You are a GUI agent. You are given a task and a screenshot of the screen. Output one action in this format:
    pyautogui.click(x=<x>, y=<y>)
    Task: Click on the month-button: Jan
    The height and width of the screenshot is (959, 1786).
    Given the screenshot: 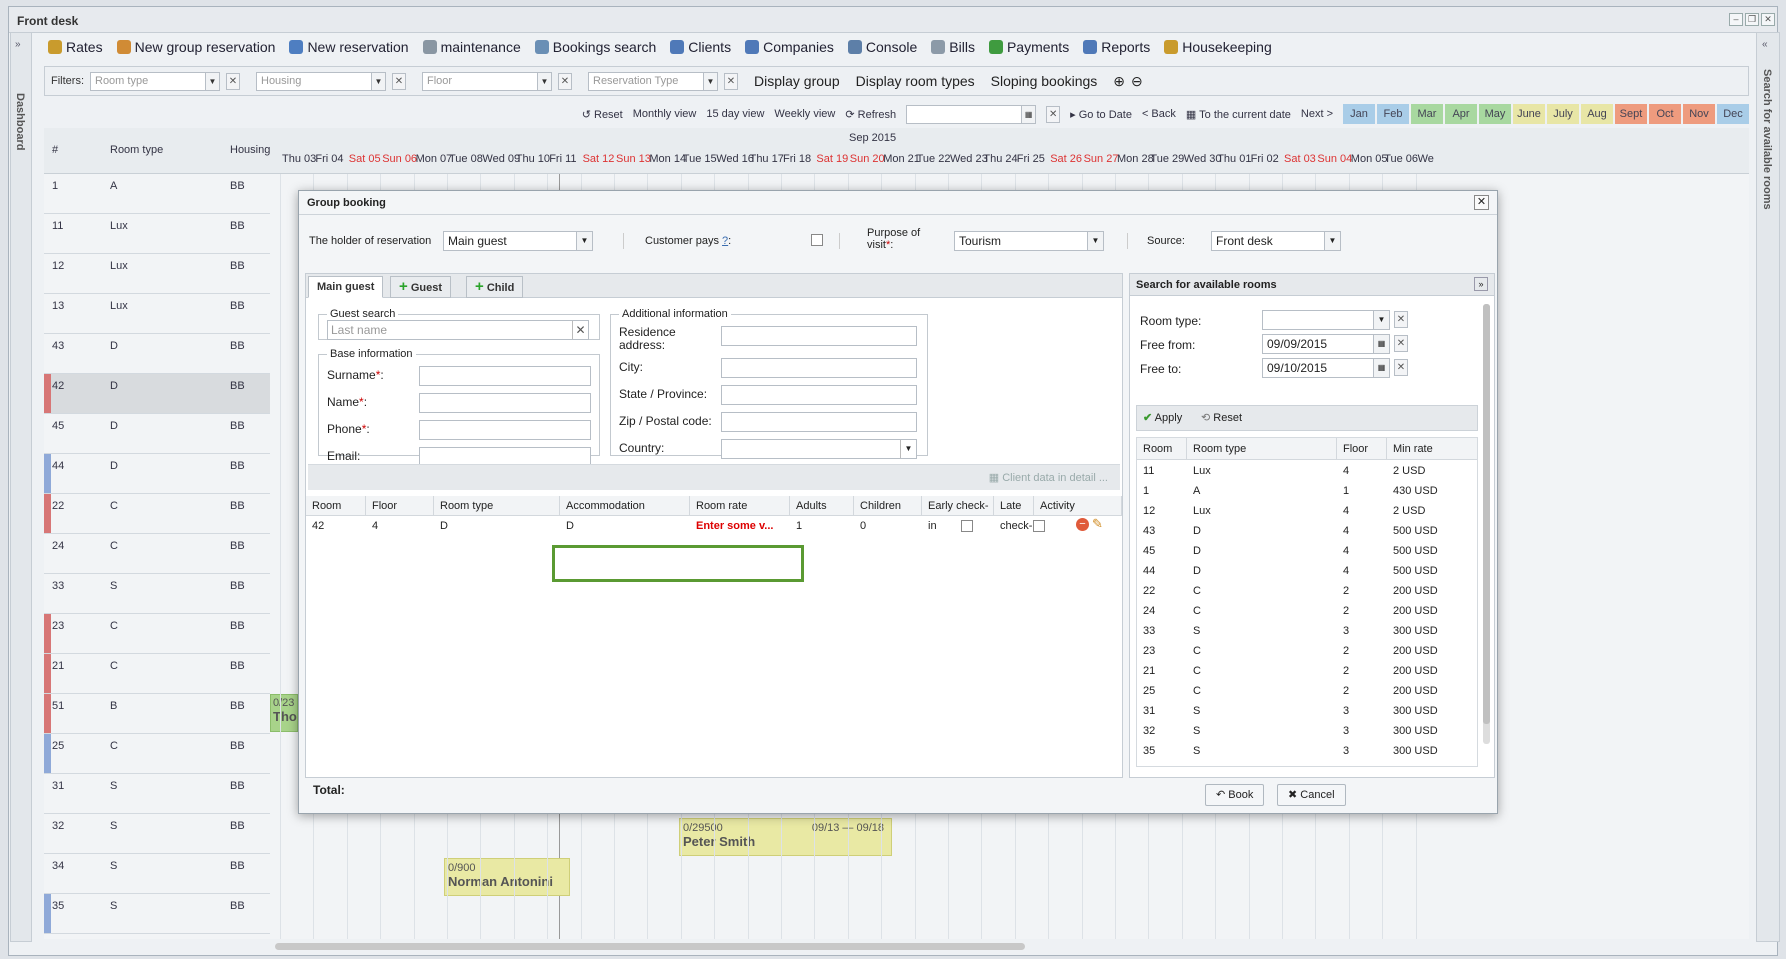 What is the action you would take?
    pyautogui.click(x=1359, y=114)
    